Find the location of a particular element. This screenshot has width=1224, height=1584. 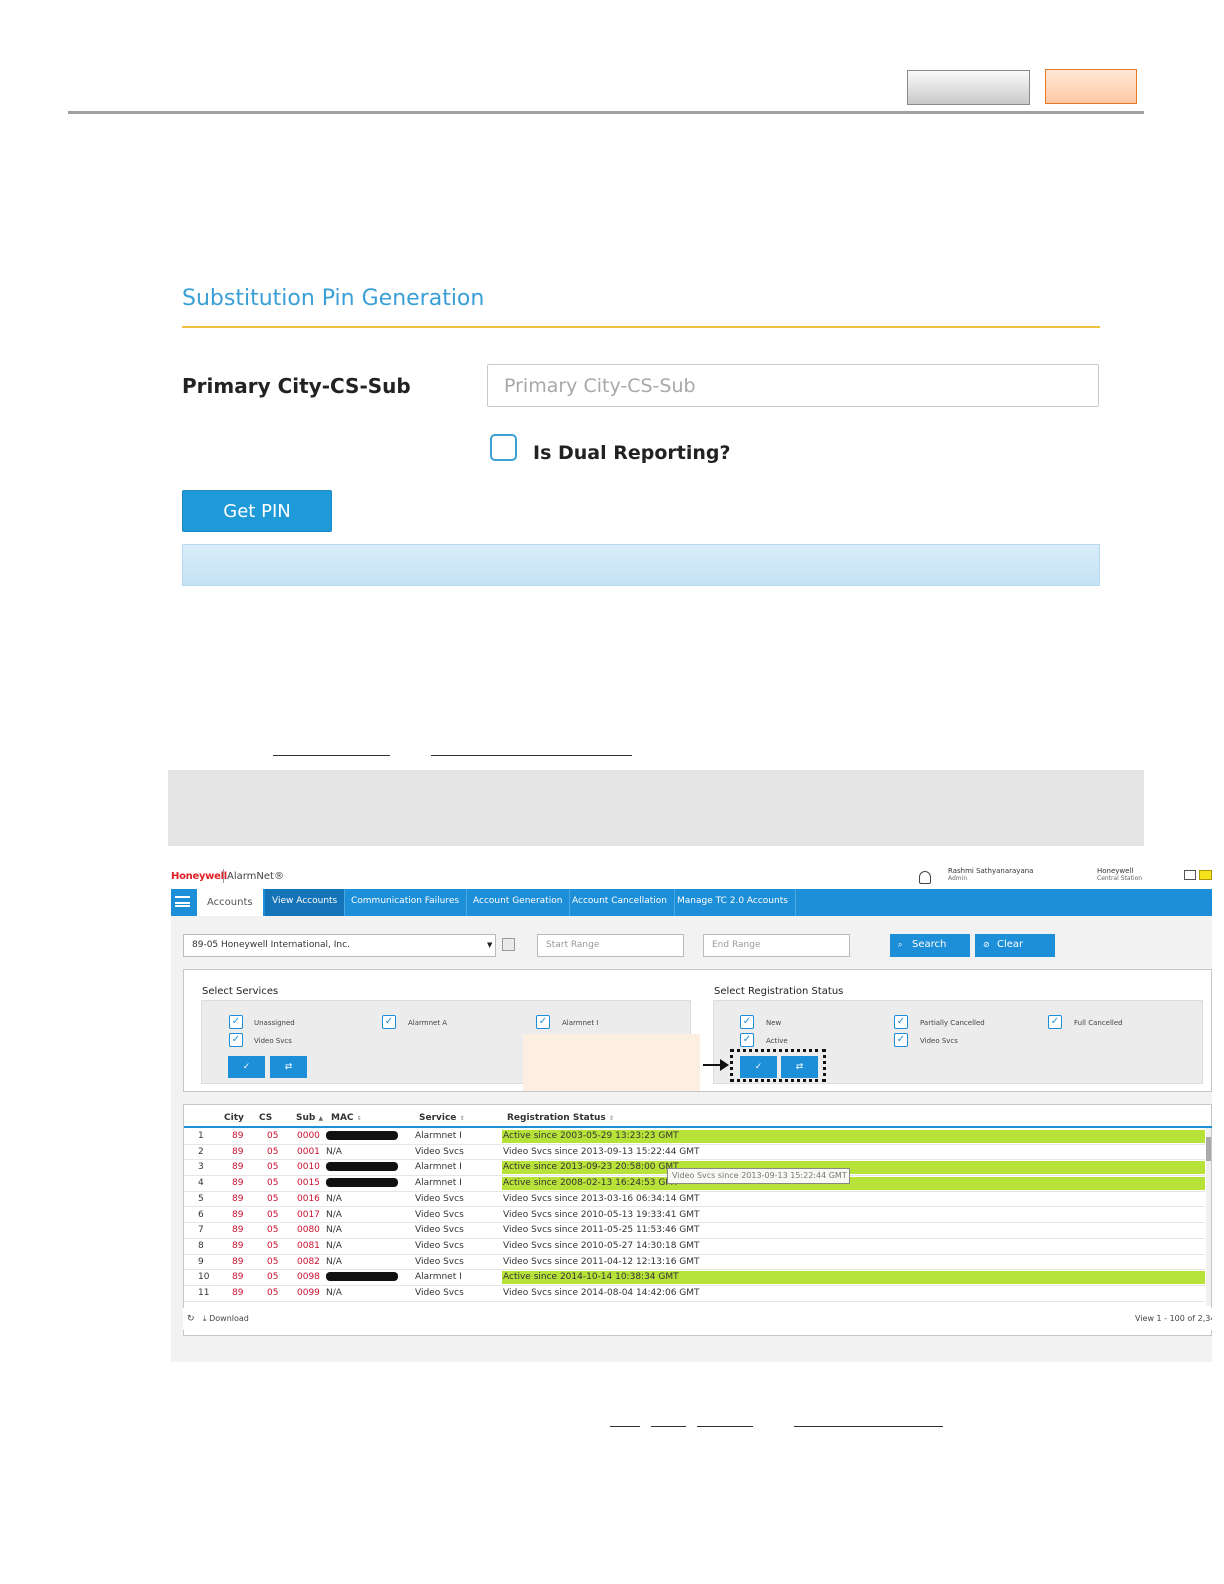

service-label: Alarmnet I is located at coordinates (580, 1023).